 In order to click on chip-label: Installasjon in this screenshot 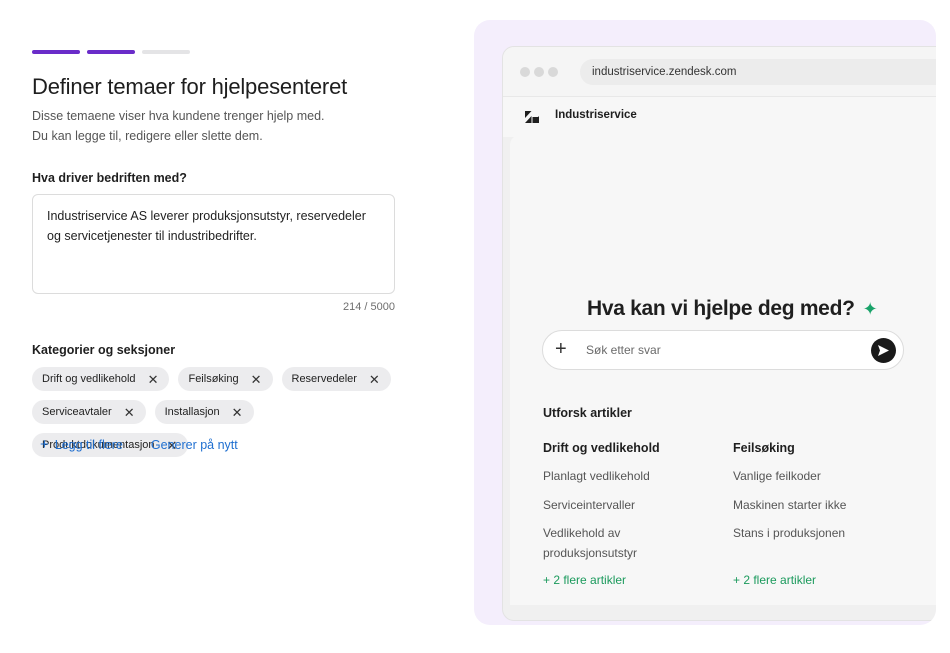, I will do `click(192, 412)`.